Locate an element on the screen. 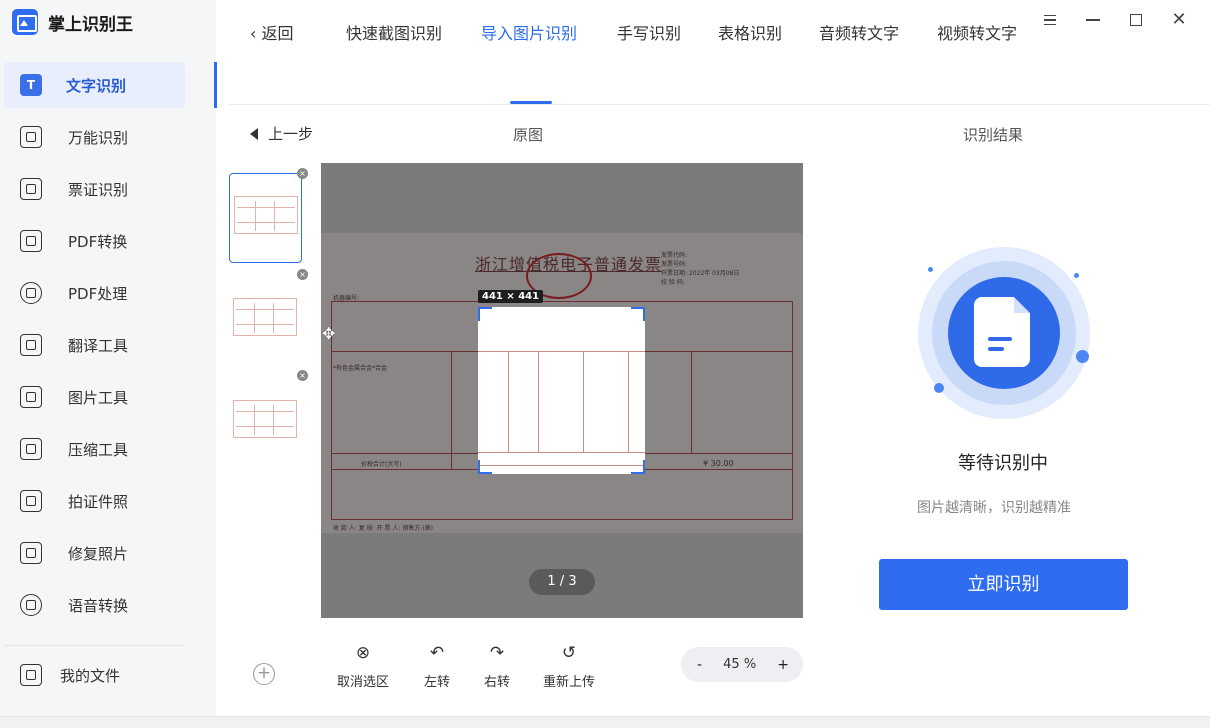  minimize-icon is located at coordinates (1093, 20).